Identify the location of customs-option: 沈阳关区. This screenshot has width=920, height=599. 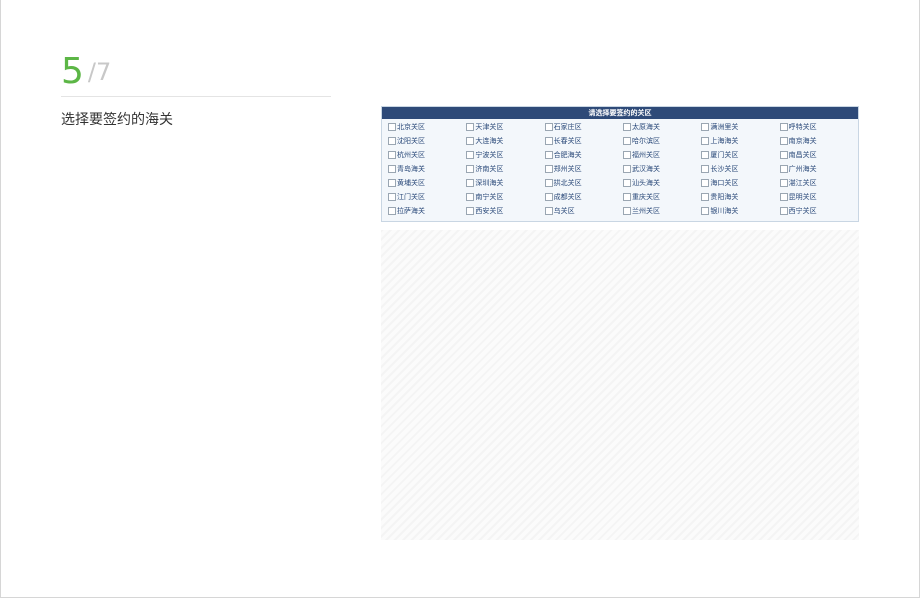
(427, 141).